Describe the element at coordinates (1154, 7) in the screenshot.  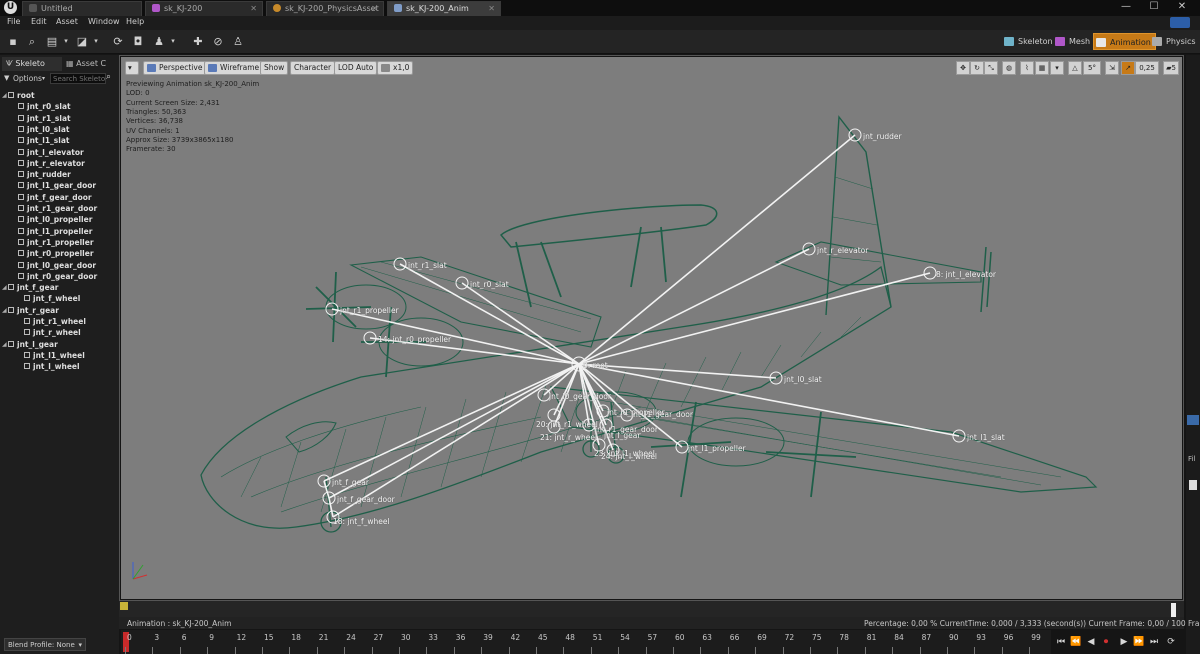
I see `maximize-button: ☐` at that location.